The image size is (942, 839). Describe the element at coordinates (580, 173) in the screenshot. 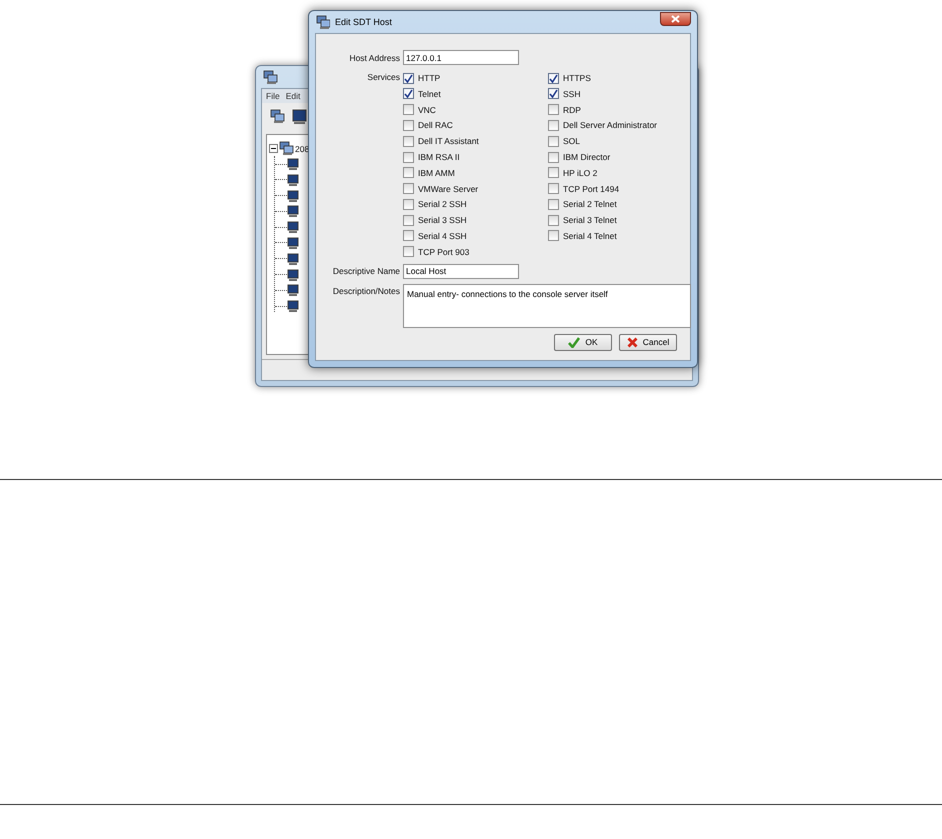

I see `checkbox-label: HP iLO 2` at that location.